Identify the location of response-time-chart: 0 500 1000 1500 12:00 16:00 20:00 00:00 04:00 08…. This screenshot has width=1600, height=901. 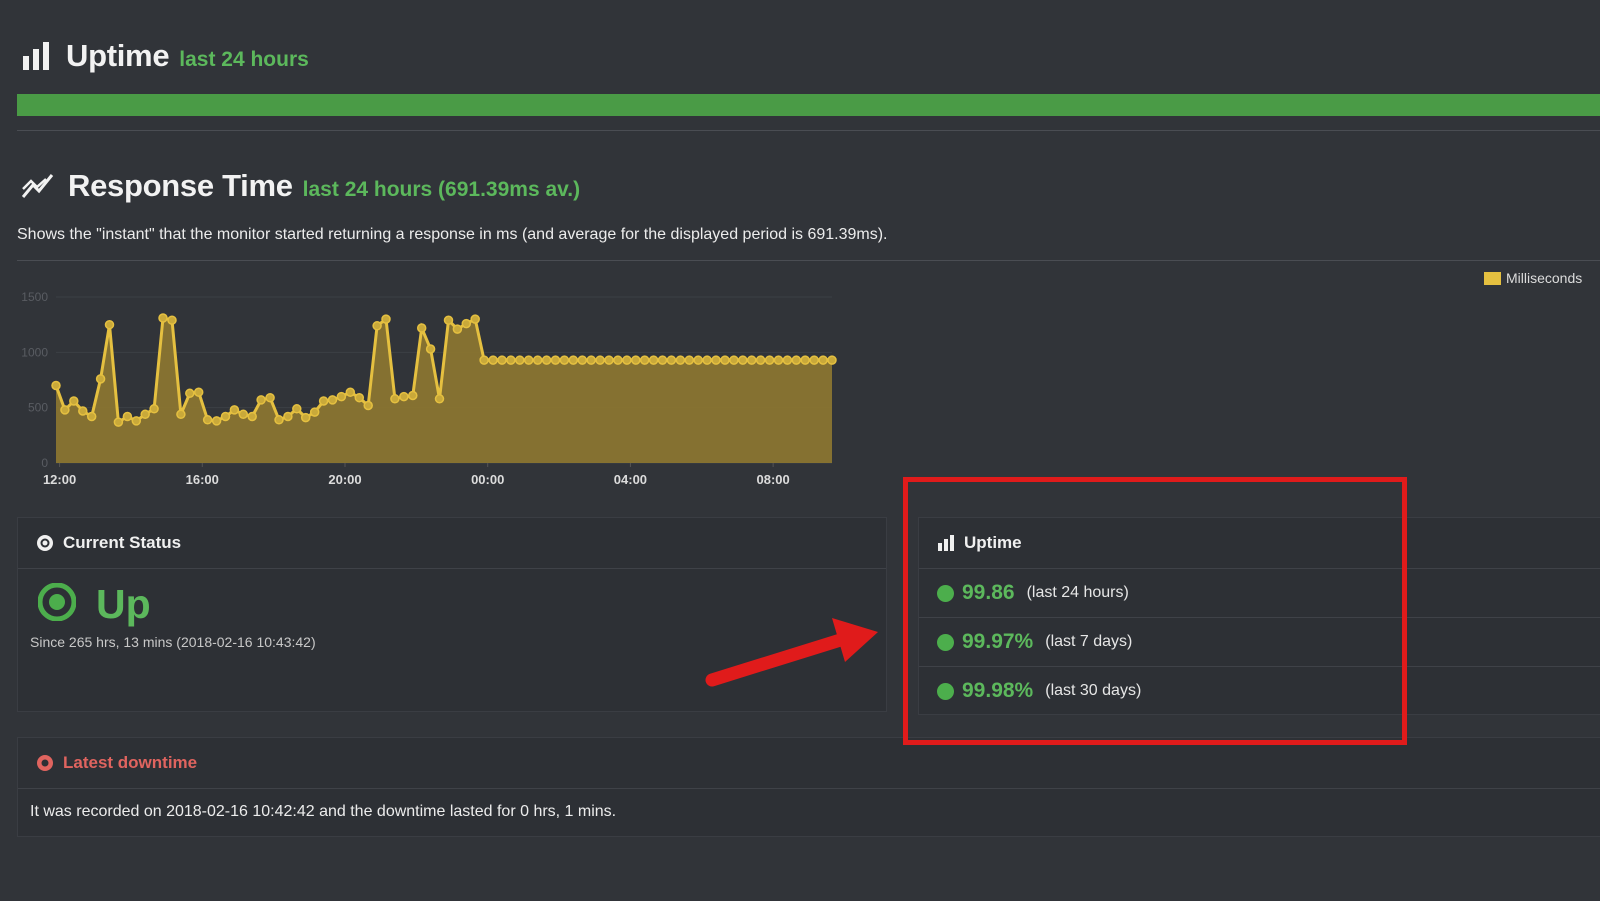
(429, 388).